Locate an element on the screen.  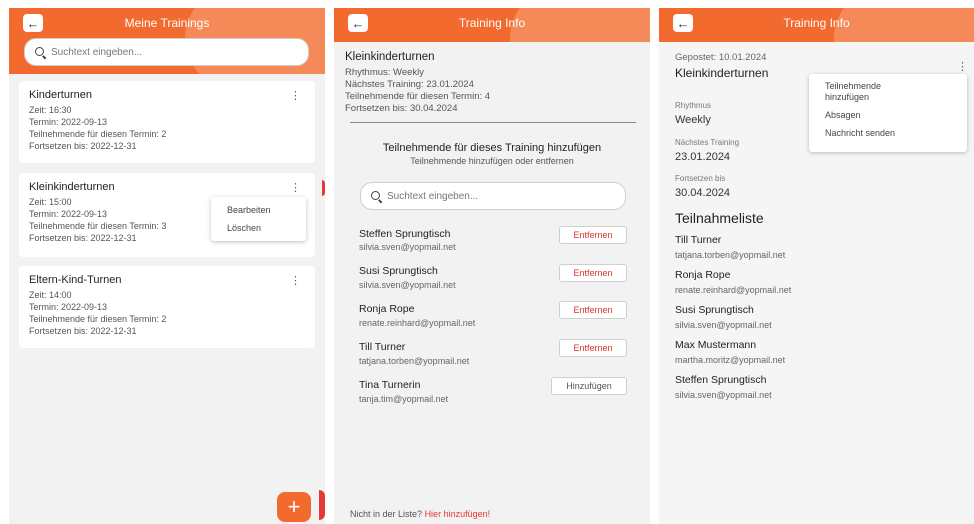
continue-until-value: 30.04.2024 is located at coordinates (703, 193).